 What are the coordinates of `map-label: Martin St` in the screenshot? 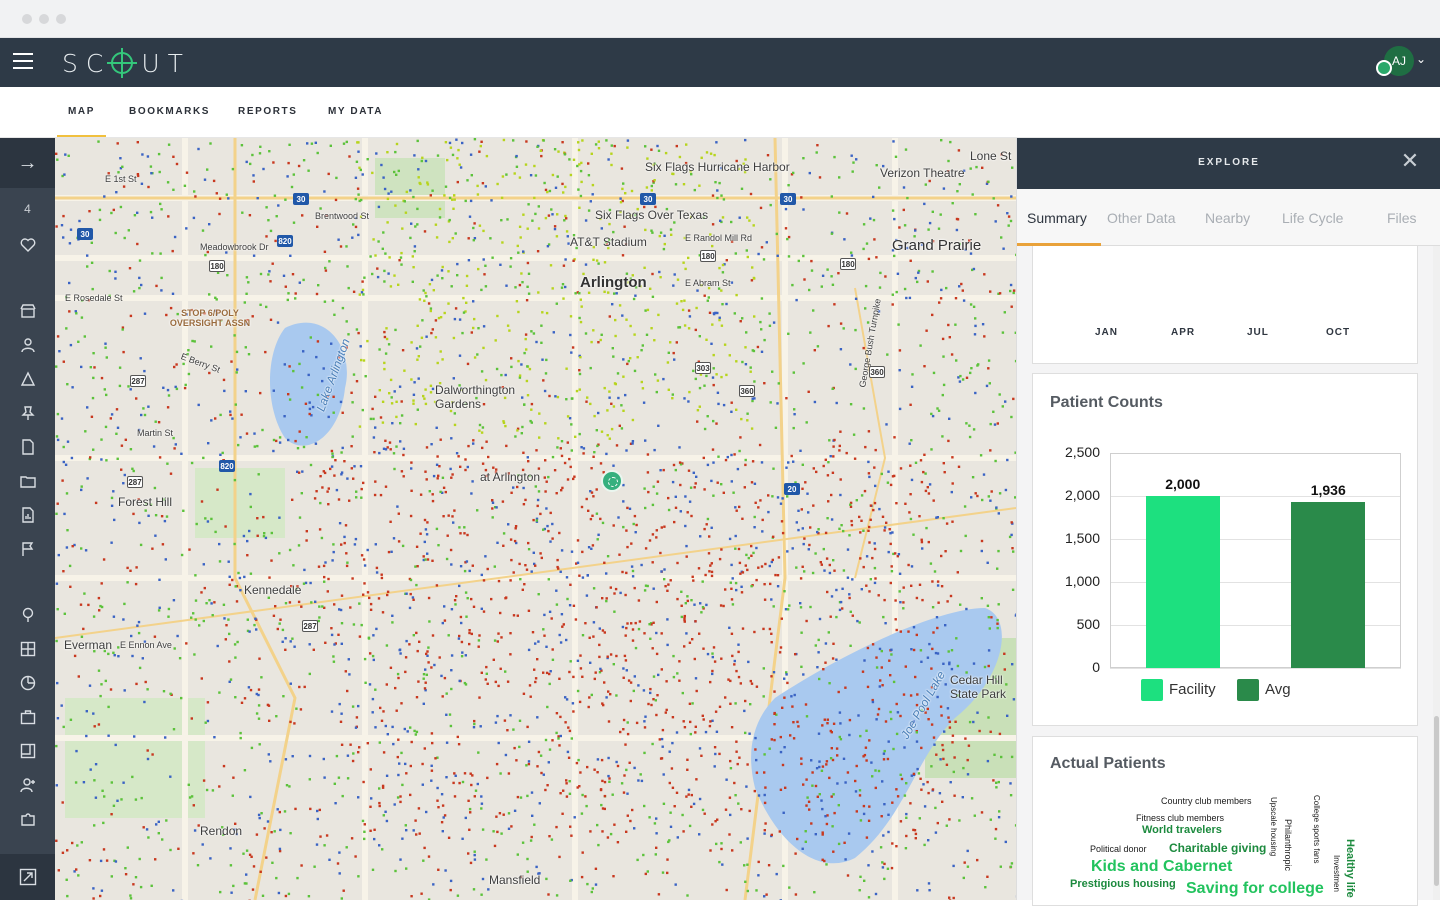 It's located at (155, 433).